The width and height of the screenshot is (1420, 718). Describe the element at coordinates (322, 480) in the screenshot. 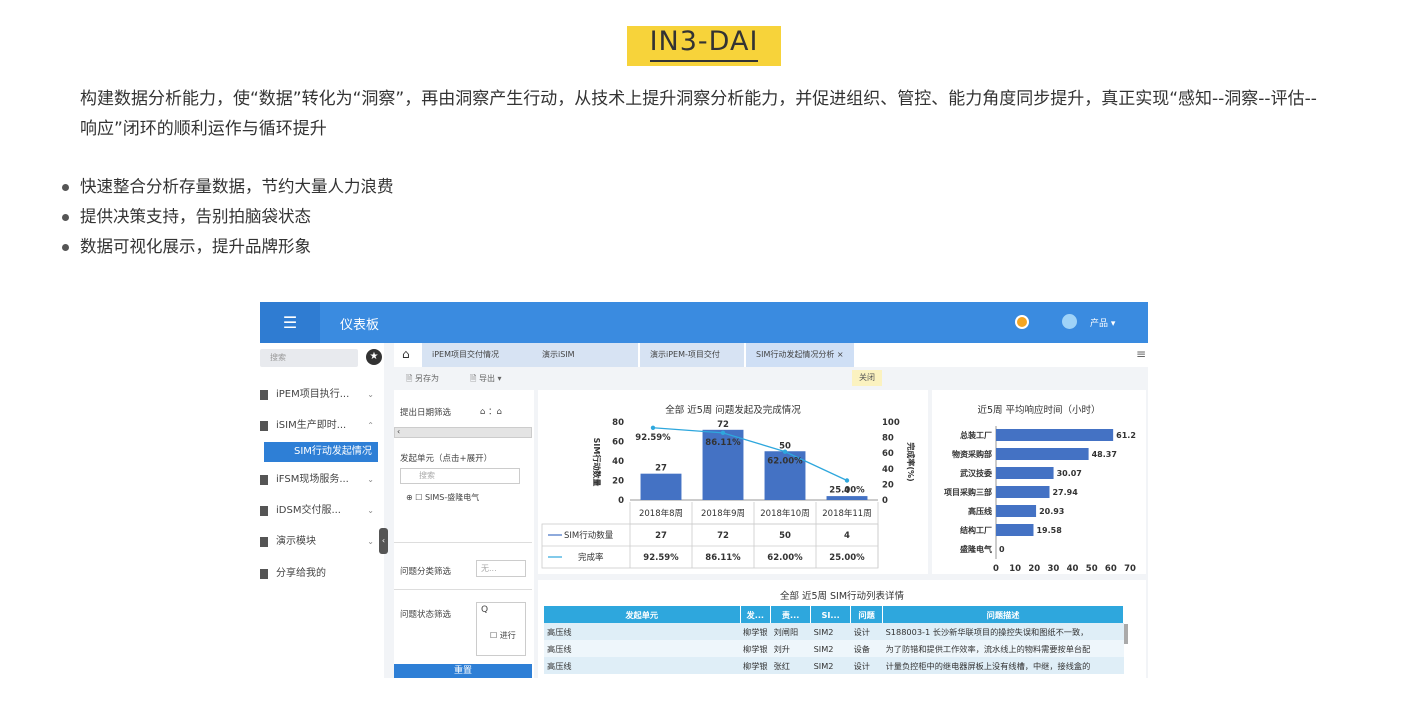

I see `sidebar-item-ifsm: iFSM现场服务... ⌄` at that location.